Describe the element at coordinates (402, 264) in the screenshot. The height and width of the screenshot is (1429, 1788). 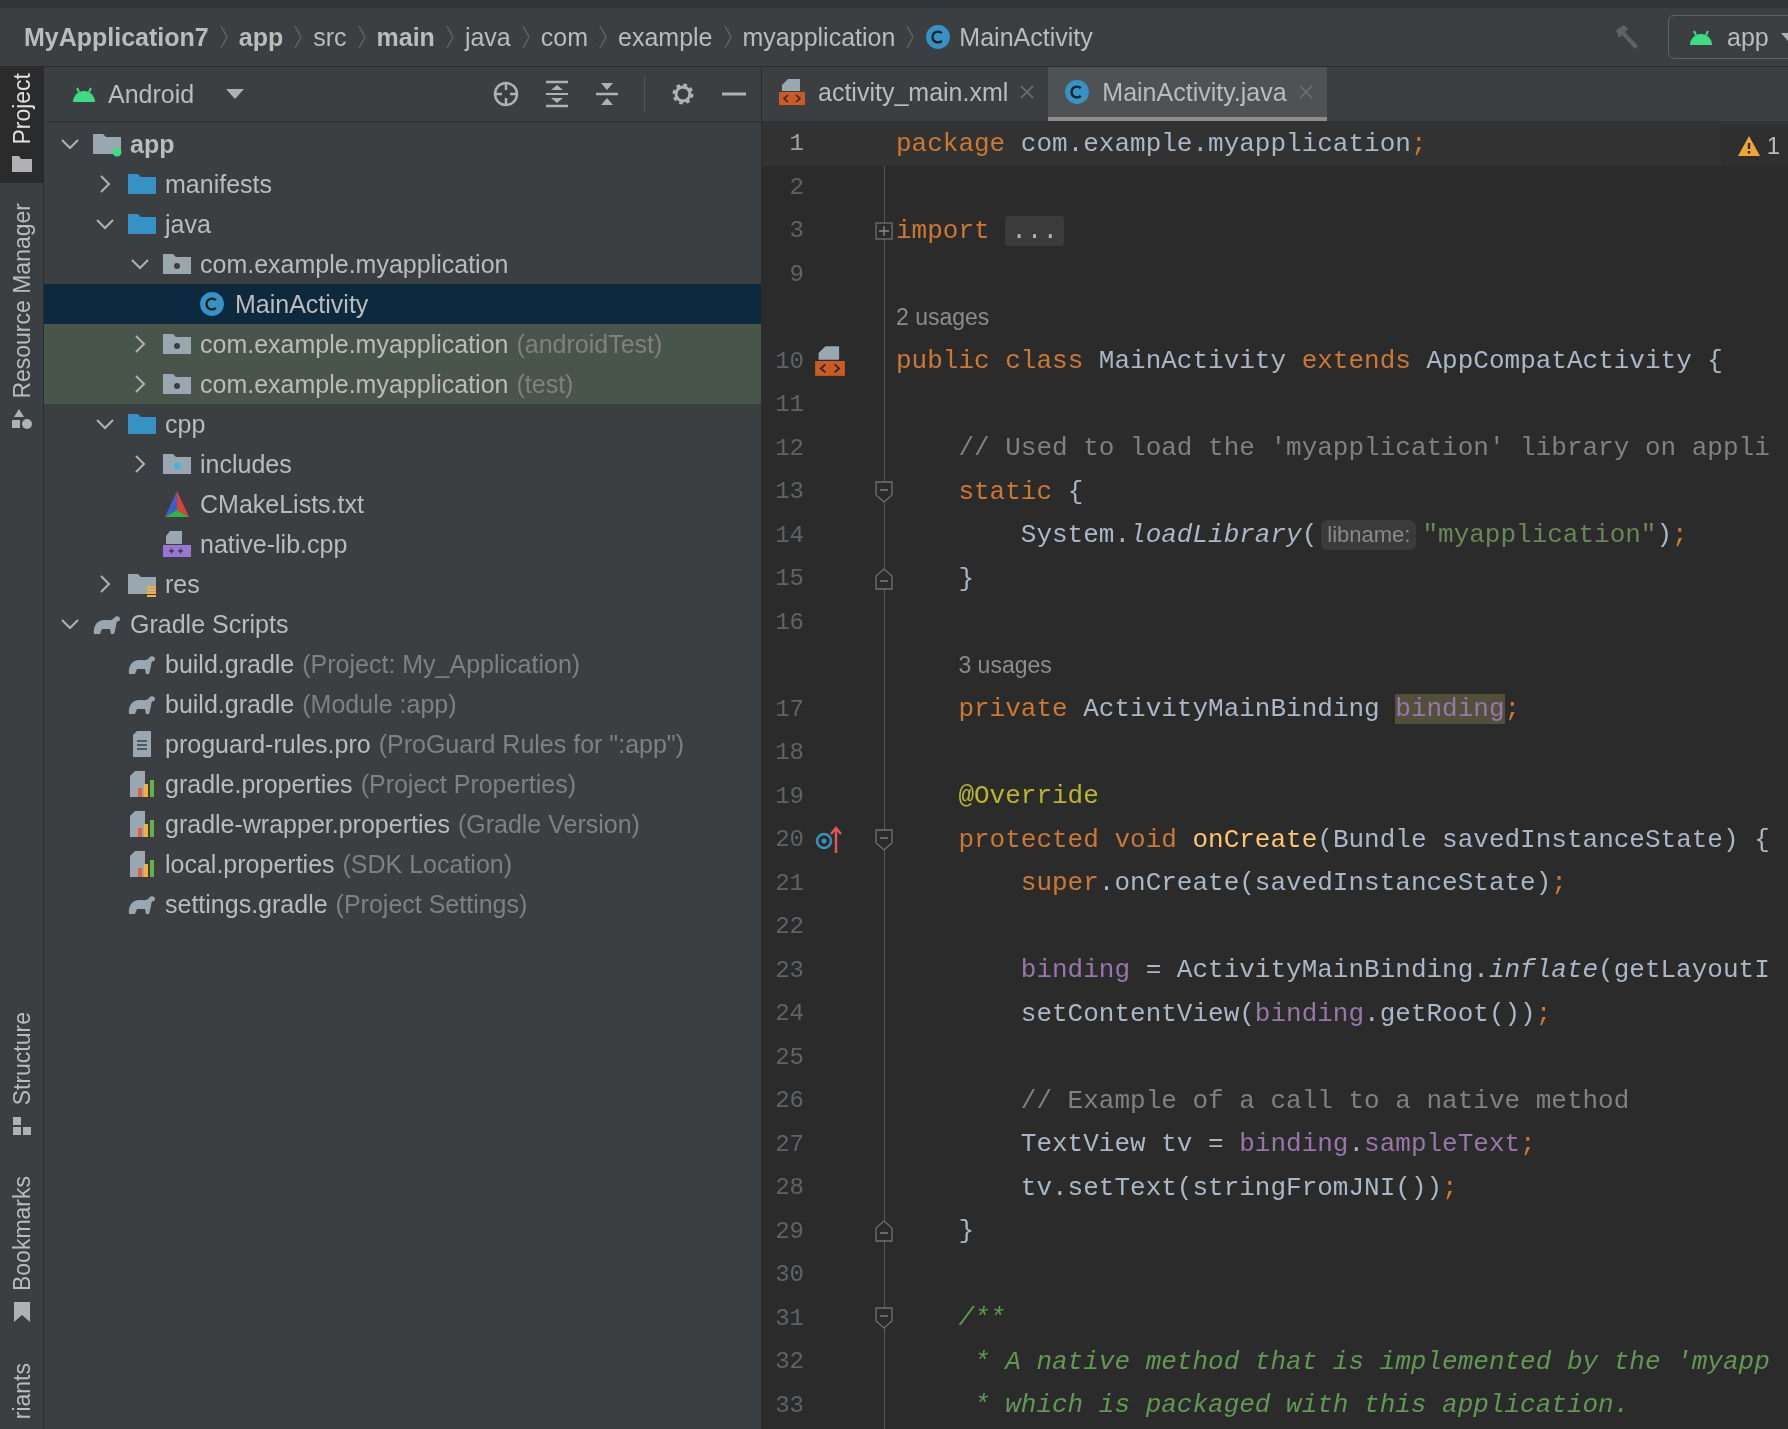
I see `tree-item: com.example.myapplication` at that location.